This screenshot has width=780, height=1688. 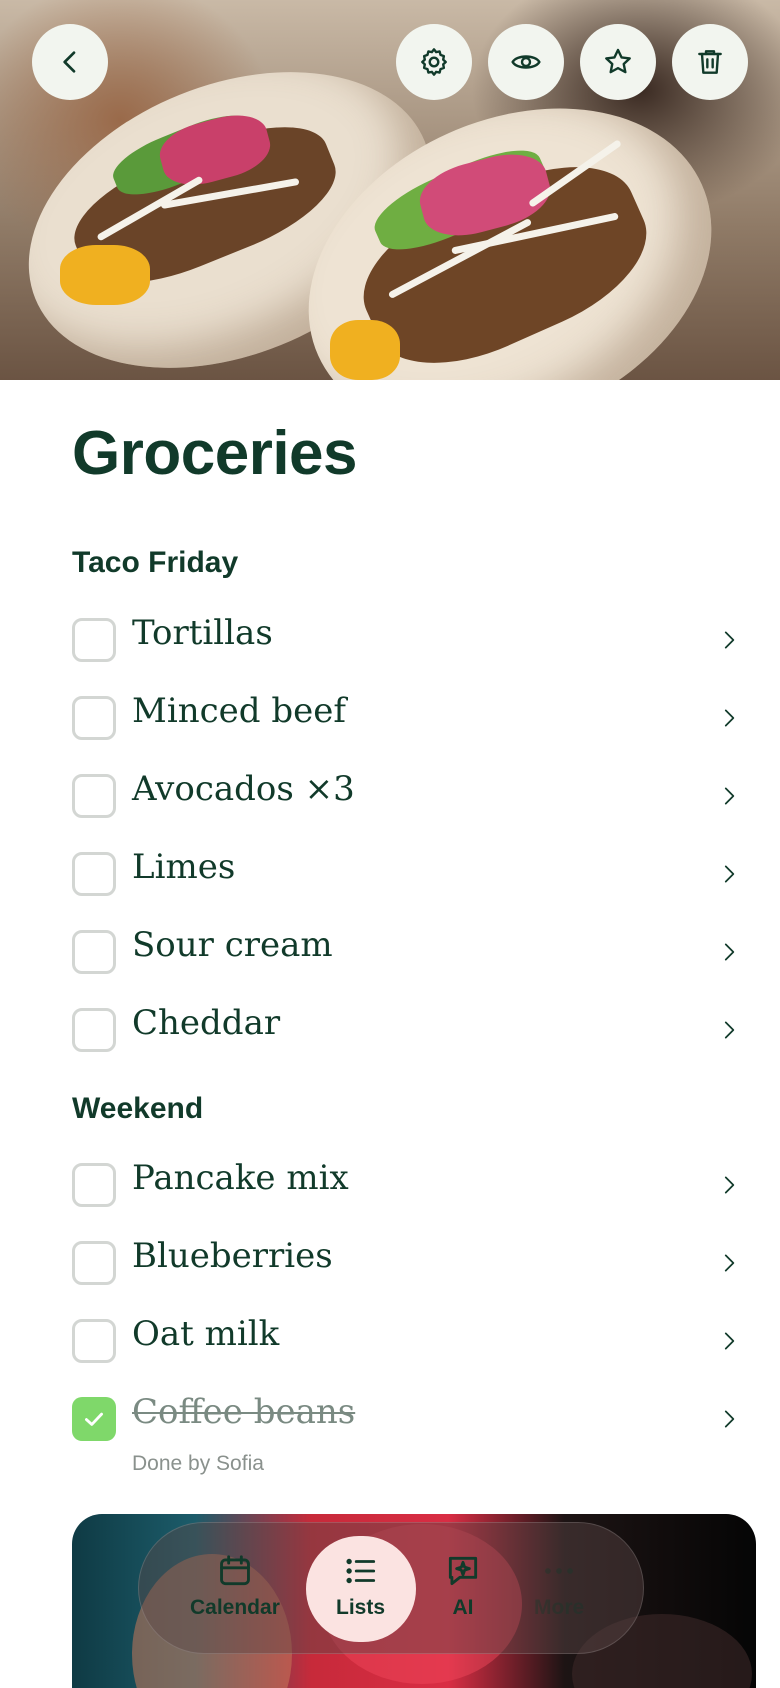 I want to click on nav-lists: Lists, so click(x=360, y=1586).